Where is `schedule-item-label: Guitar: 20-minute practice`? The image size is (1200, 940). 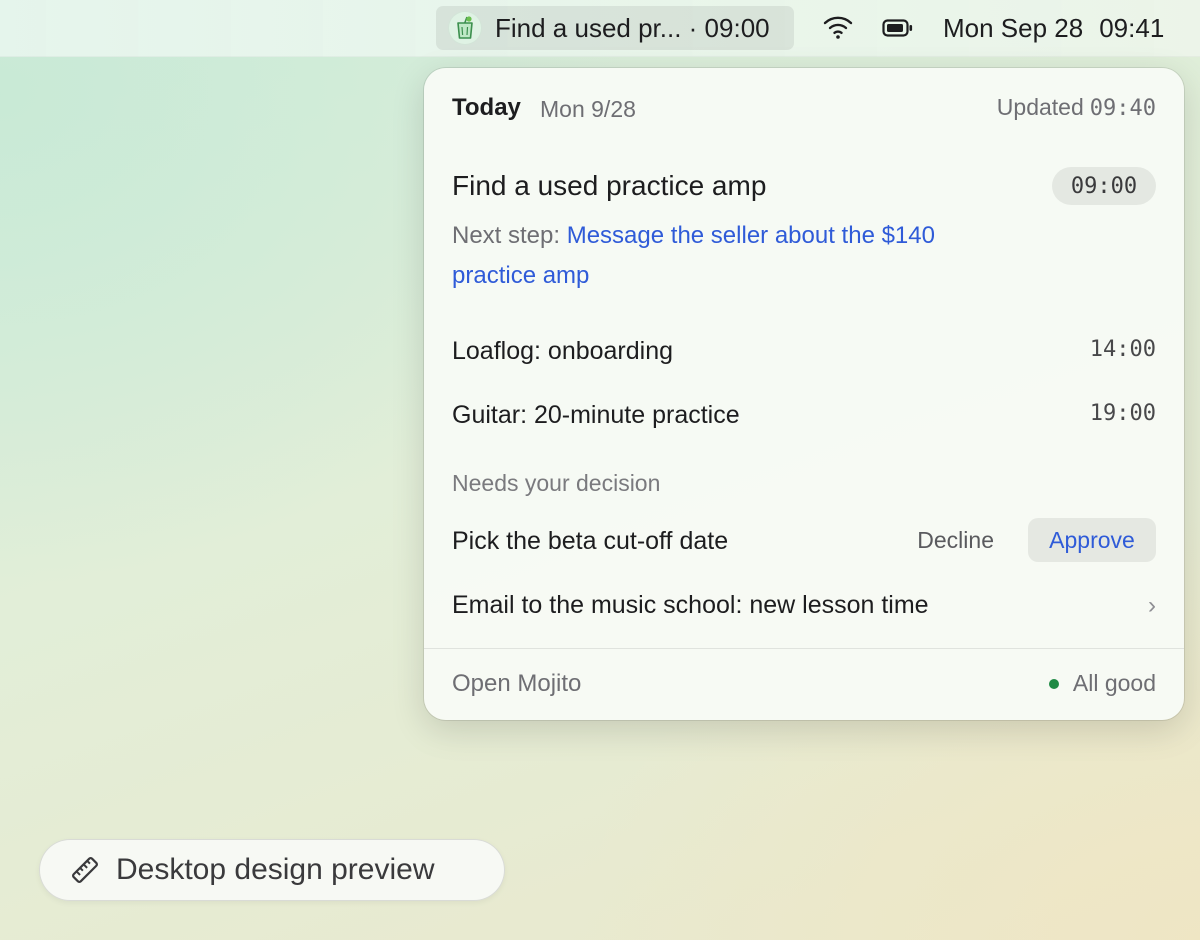
schedule-item-label: Guitar: 20-minute practice is located at coordinates (596, 415).